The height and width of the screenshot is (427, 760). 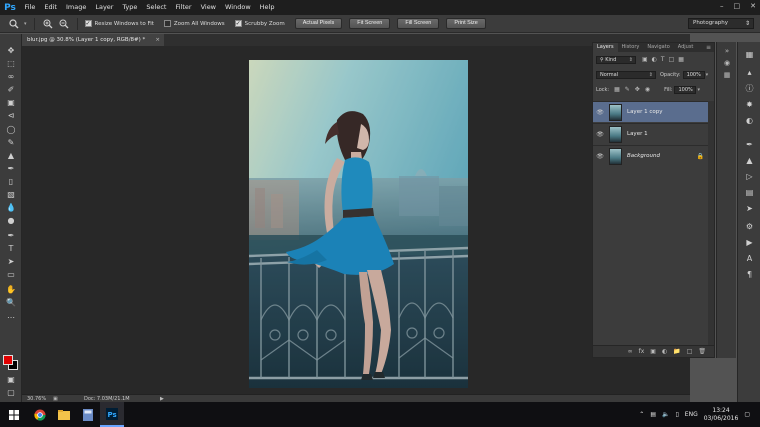 I want to click on zoom-out-icon, so click(x=64, y=24).